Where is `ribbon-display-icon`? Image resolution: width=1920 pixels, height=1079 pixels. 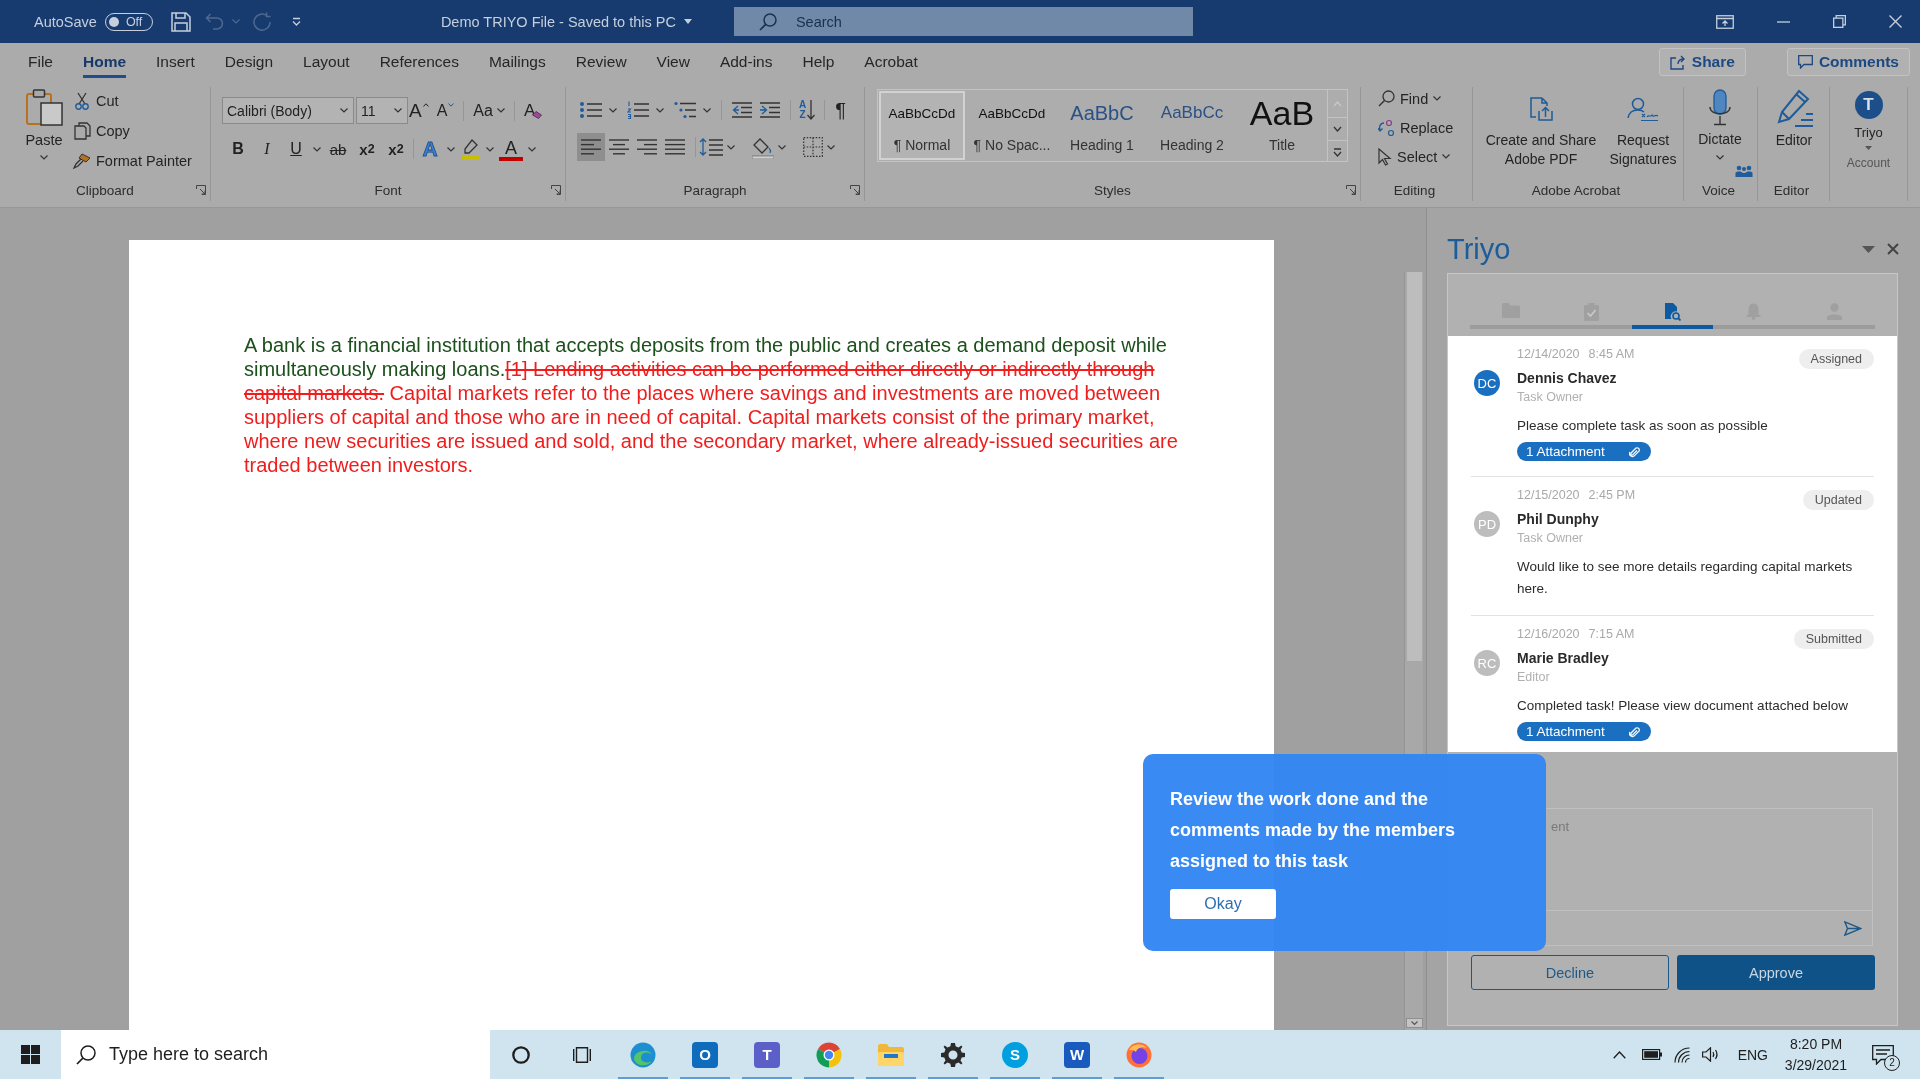 ribbon-display-icon is located at coordinates (1725, 21).